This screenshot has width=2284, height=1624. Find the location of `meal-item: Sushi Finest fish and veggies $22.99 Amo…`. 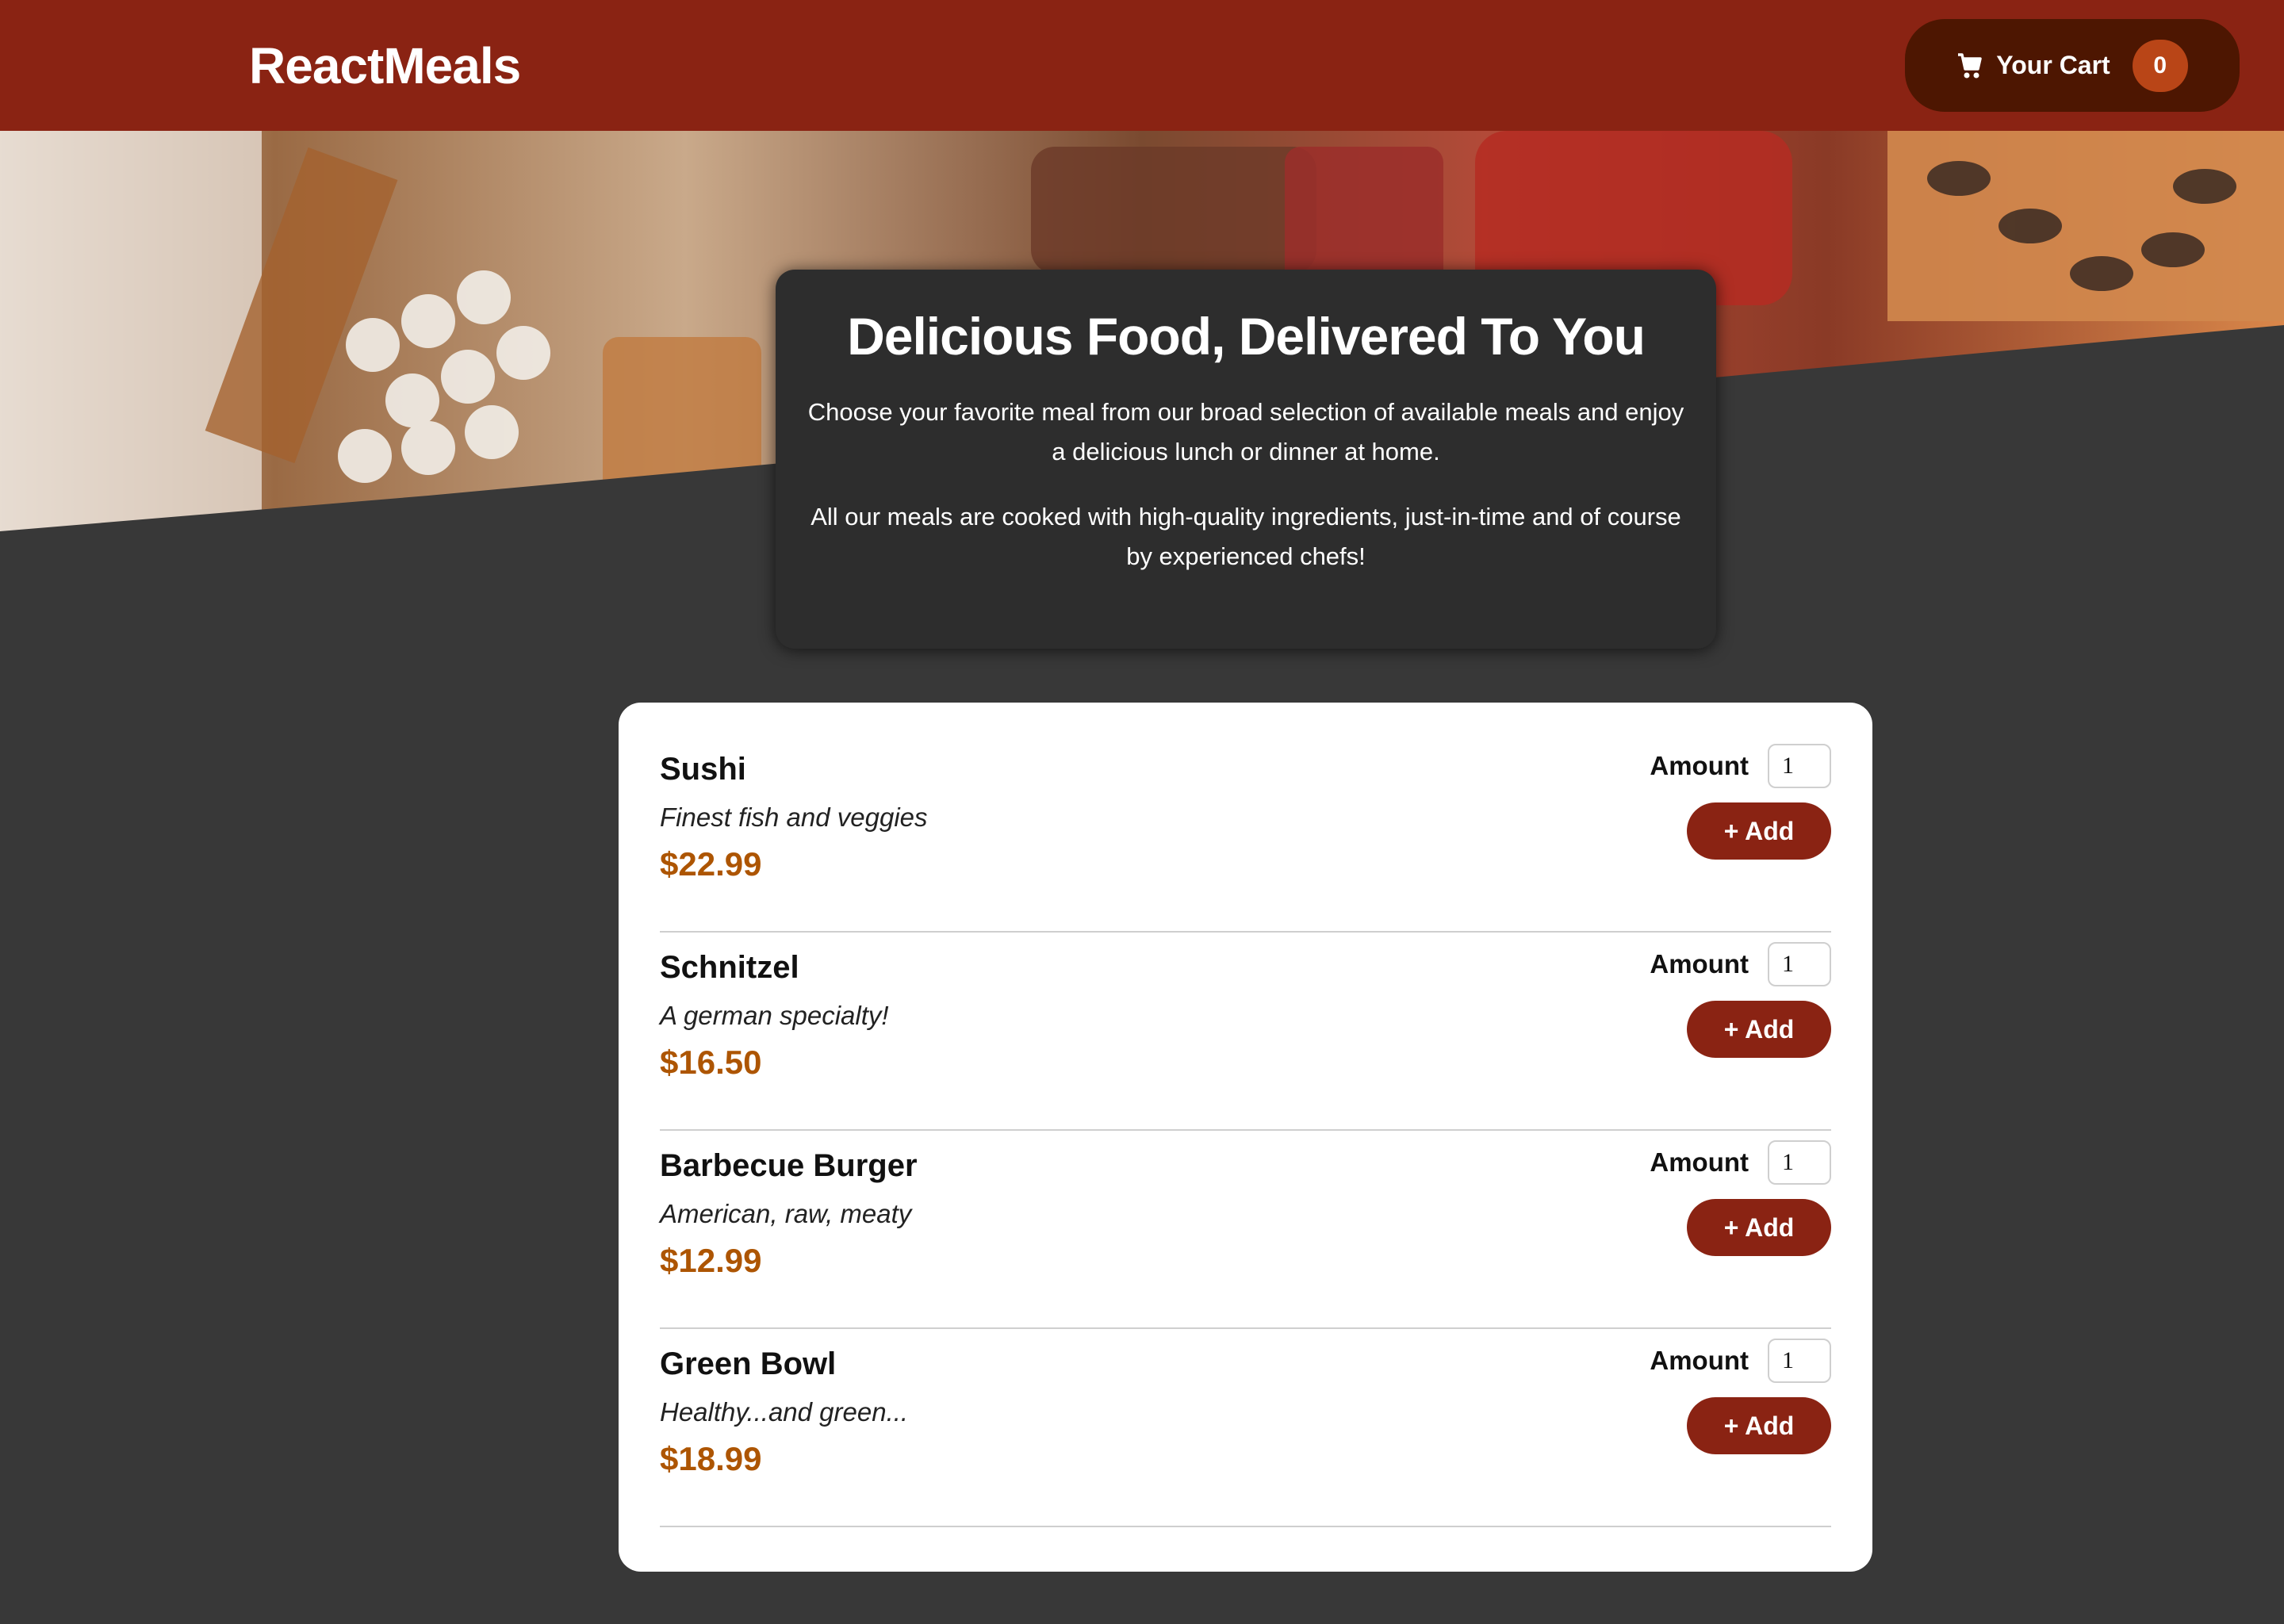

meal-item: Sushi Finest fish and veggies $22.99 Amo… is located at coordinates (1245, 834).